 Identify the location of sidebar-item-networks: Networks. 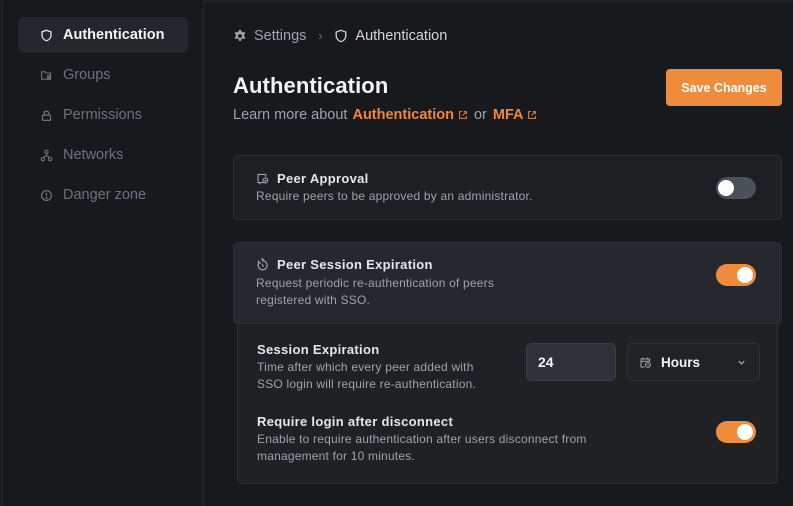
(103, 155).